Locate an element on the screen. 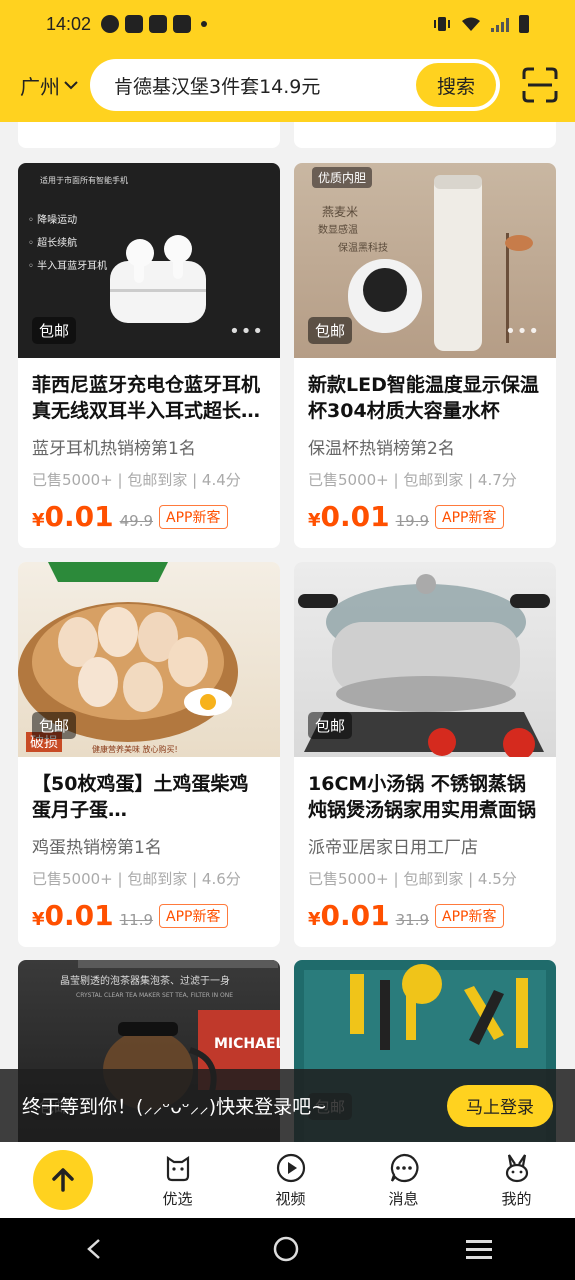 The height and width of the screenshot is (1280, 575). arrow-up-icon is located at coordinates (63, 1180).